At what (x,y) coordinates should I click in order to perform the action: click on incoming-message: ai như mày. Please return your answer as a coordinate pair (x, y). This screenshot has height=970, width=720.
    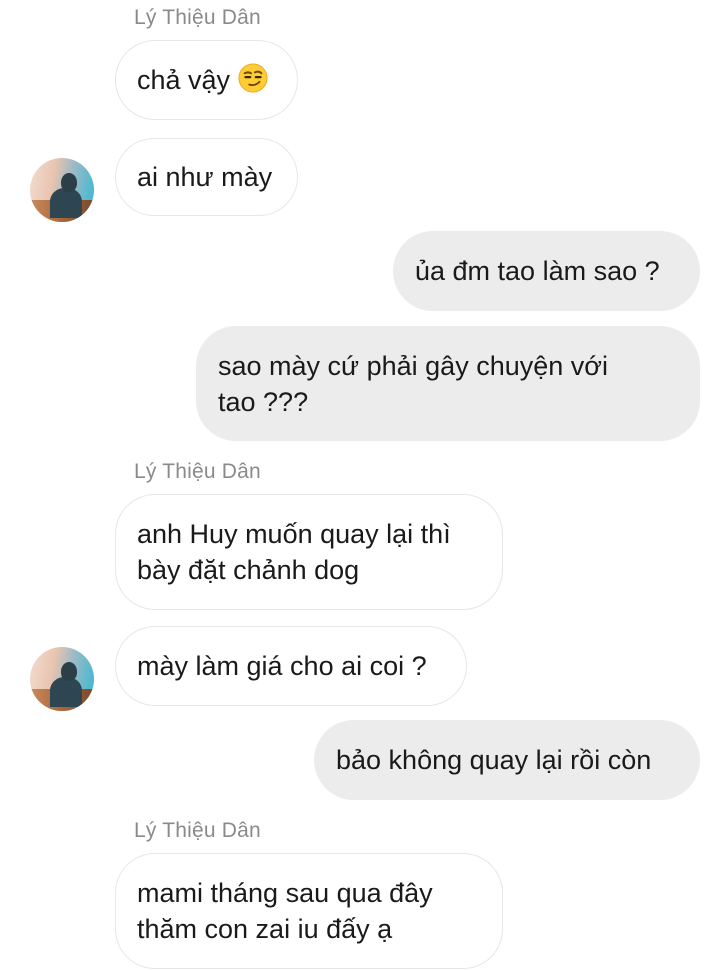
    Looking at the image, I should click on (206, 177).